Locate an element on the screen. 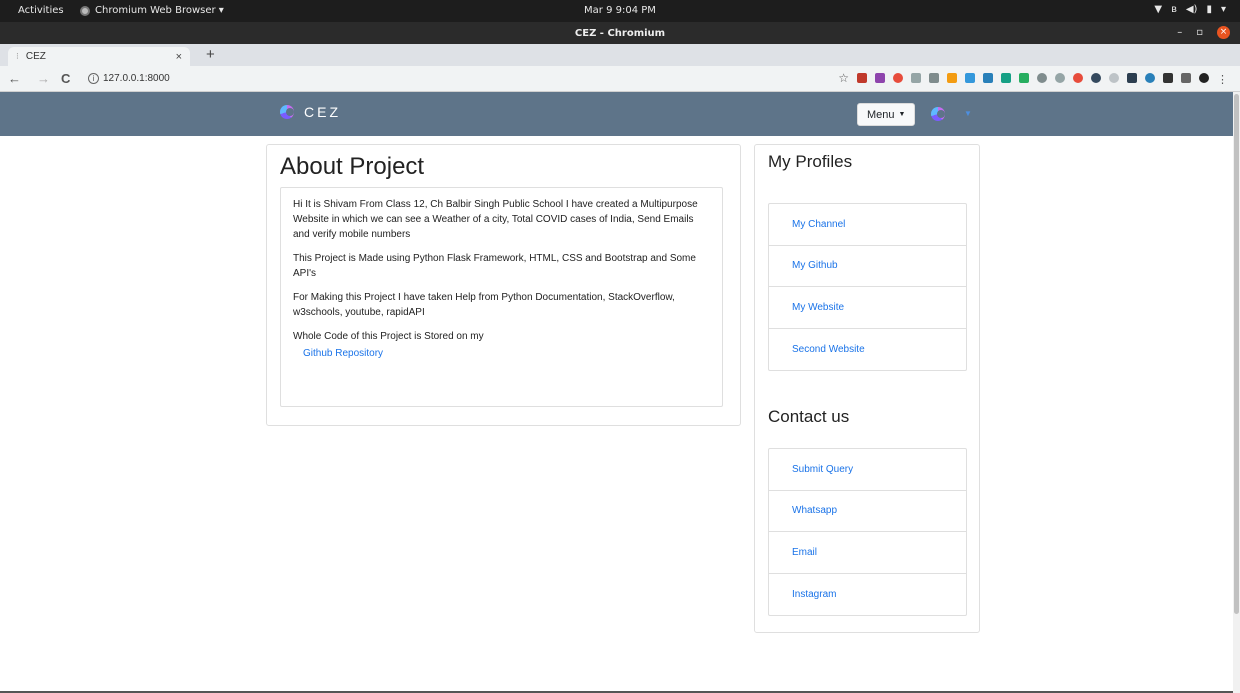 The image size is (1240, 693). profile-icon is located at coordinates (1204, 78).